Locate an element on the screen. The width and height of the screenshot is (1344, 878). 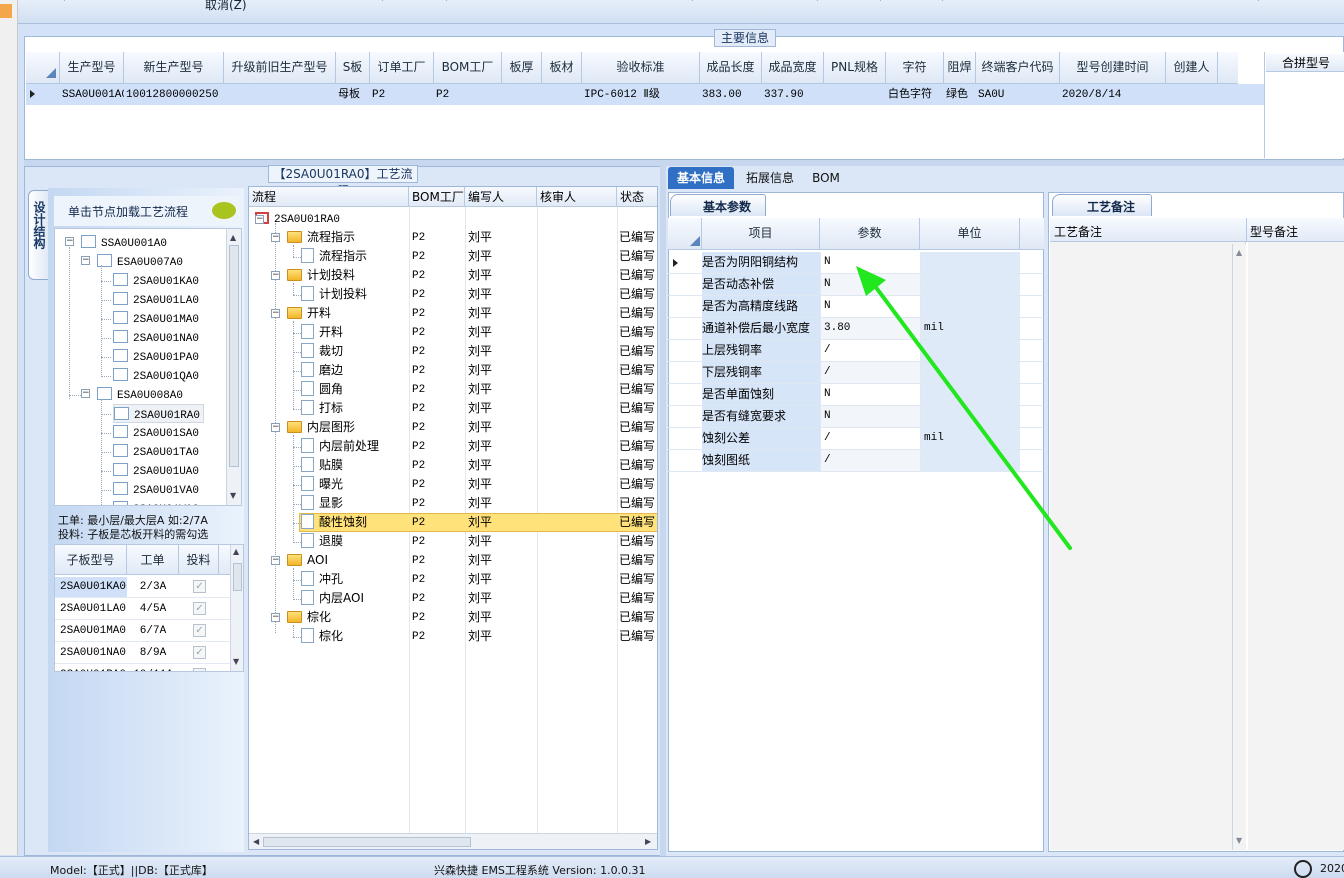
table-row: 通道补偿后最小宽度 3.80 mil is located at coordinates (855, 329).